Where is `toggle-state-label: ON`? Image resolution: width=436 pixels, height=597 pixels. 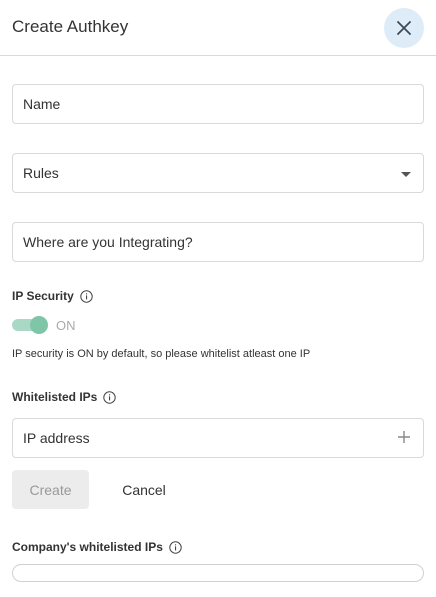
toggle-state-label: ON is located at coordinates (66, 325).